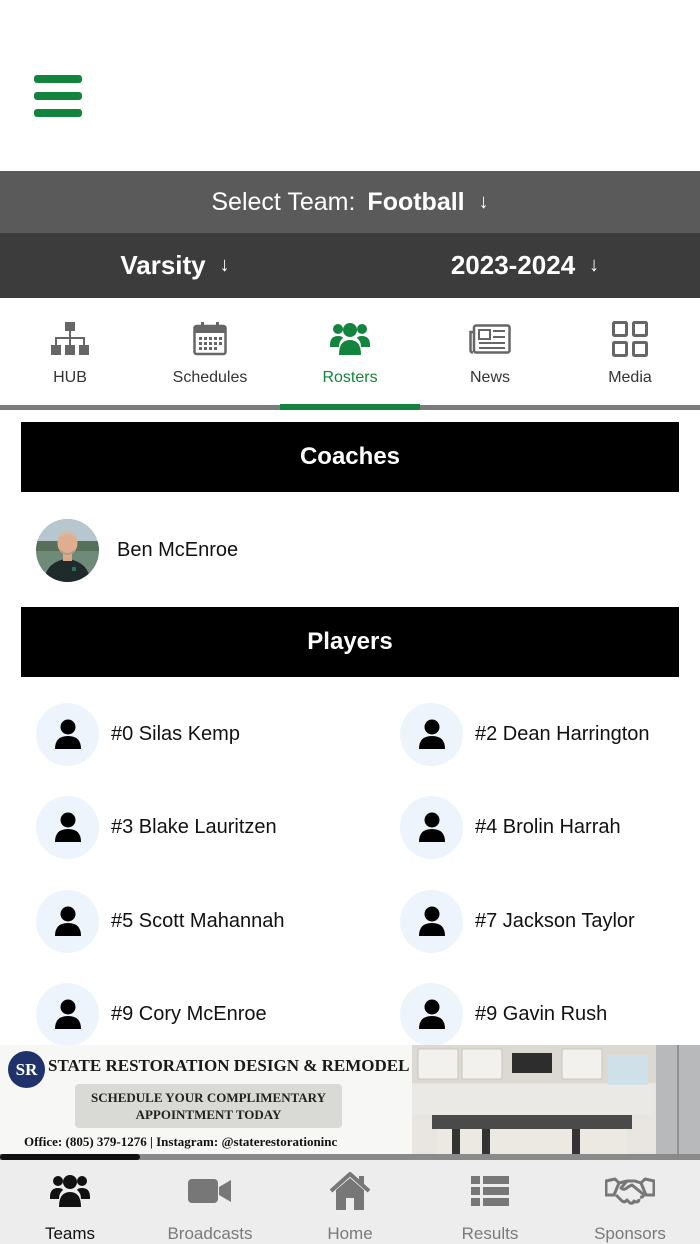 Image resolution: width=700 pixels, height=1244 pixels. What do you see at coordinates (350, 377) in the screenshot?
I see `tab-label: Rosters` at bounding box center [350, 377].